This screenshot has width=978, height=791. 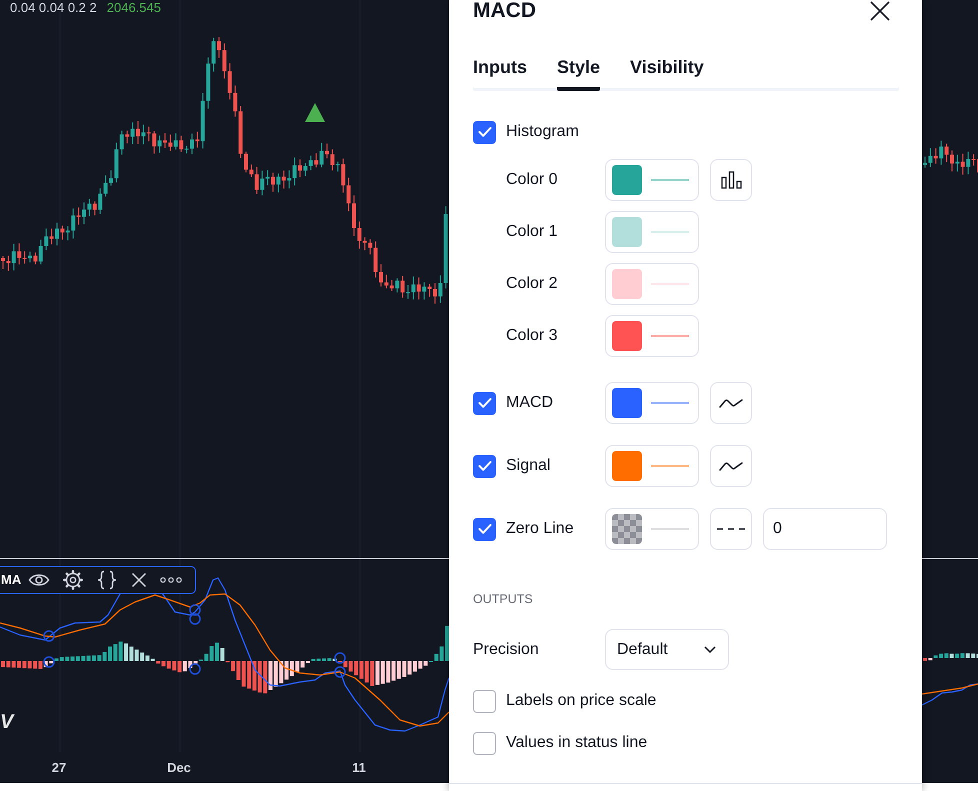 What do you see at coordinates (500, 70) in the screenshot?
I see `tab: Inputs` at bounding box center [500, 70].